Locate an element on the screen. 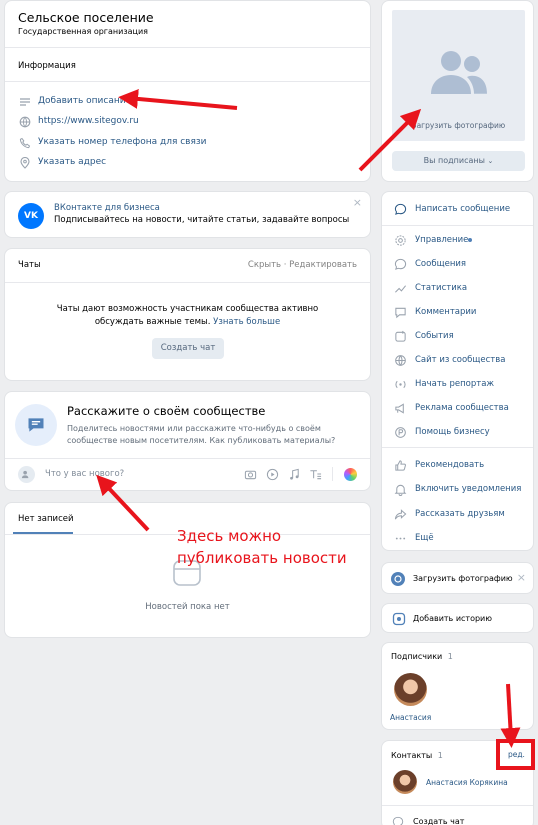 This screenshot has height=825, width=538. address-link: Указать адрес is located at coordinates (72, 162).